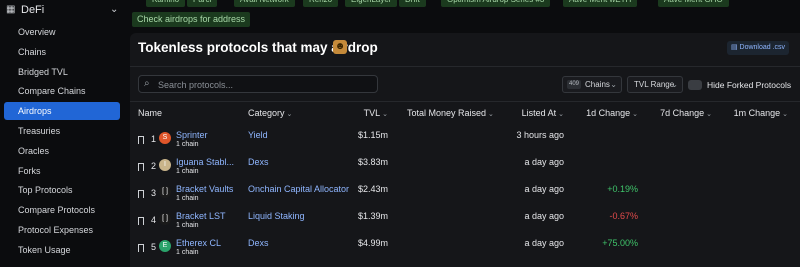  I want to click on chart-icon: ▦, so click(11, 9).